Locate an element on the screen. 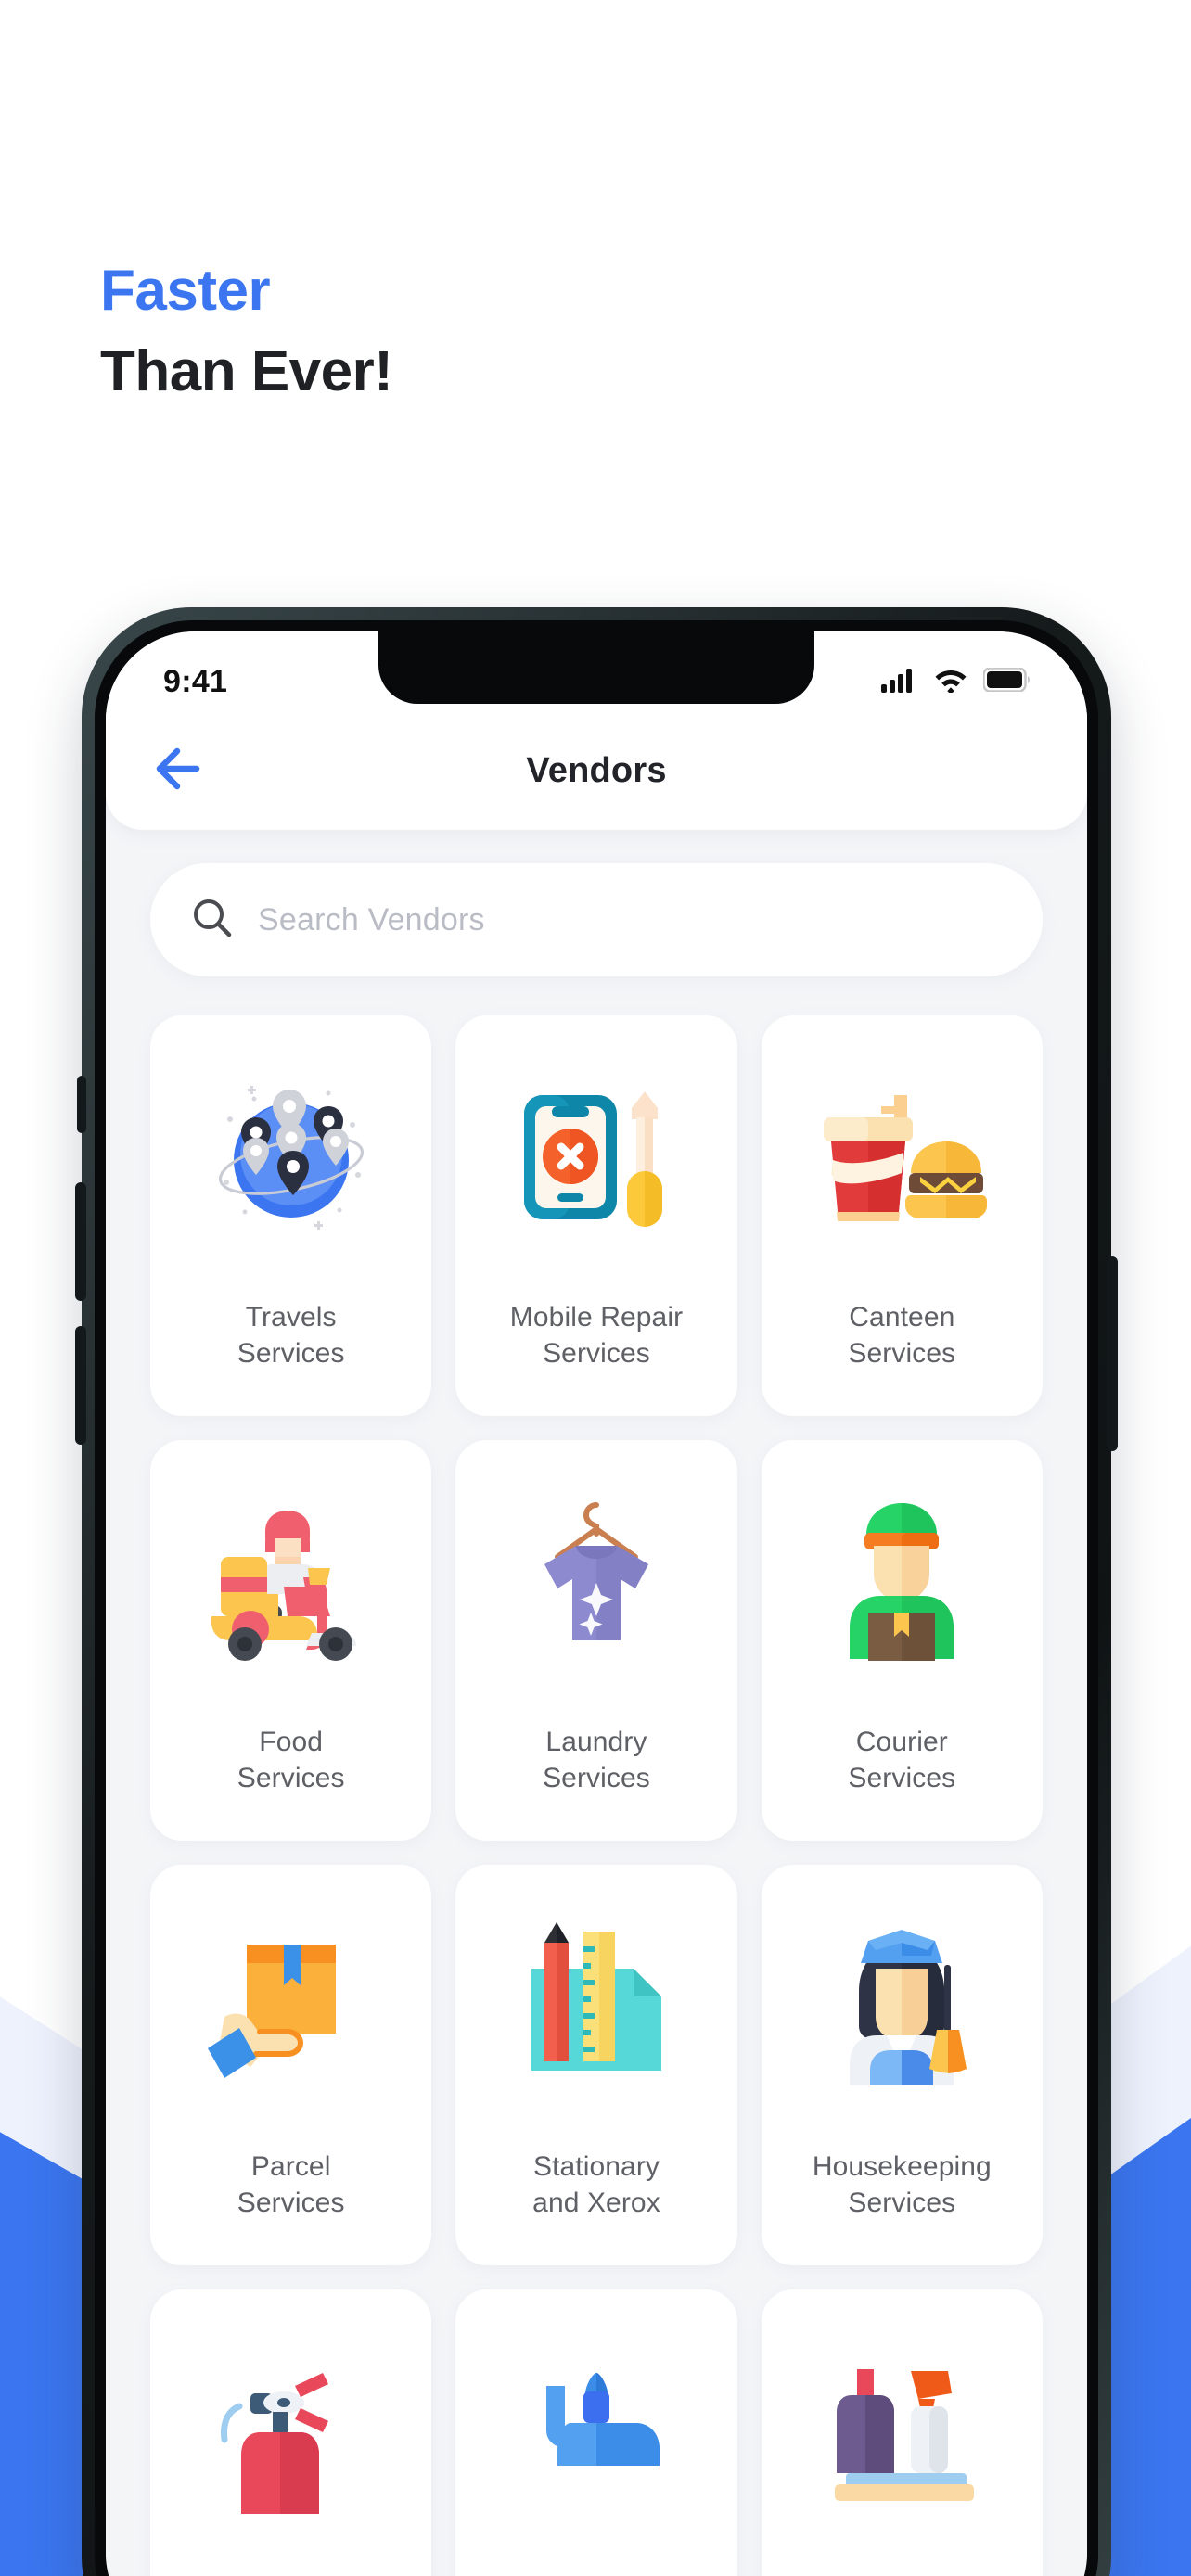 The width and height of the screenshot is (1191, 2576). vendor-card-travels: Travels Services is located at coordinates (291, 1216).